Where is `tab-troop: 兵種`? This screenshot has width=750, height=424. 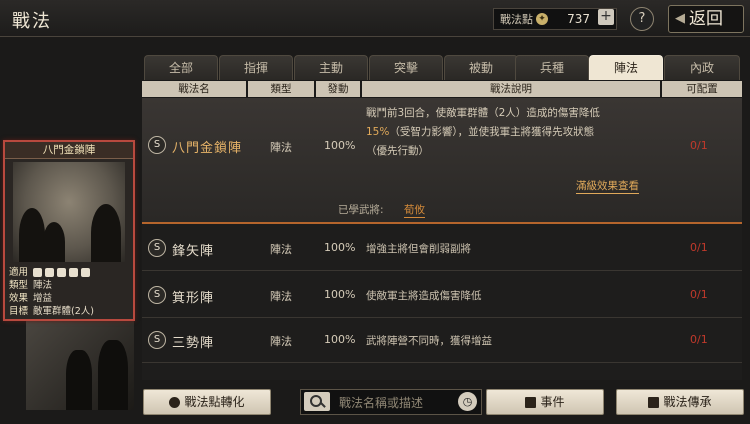
tab-troop: 兵種 is located at coordinates (552, 67).